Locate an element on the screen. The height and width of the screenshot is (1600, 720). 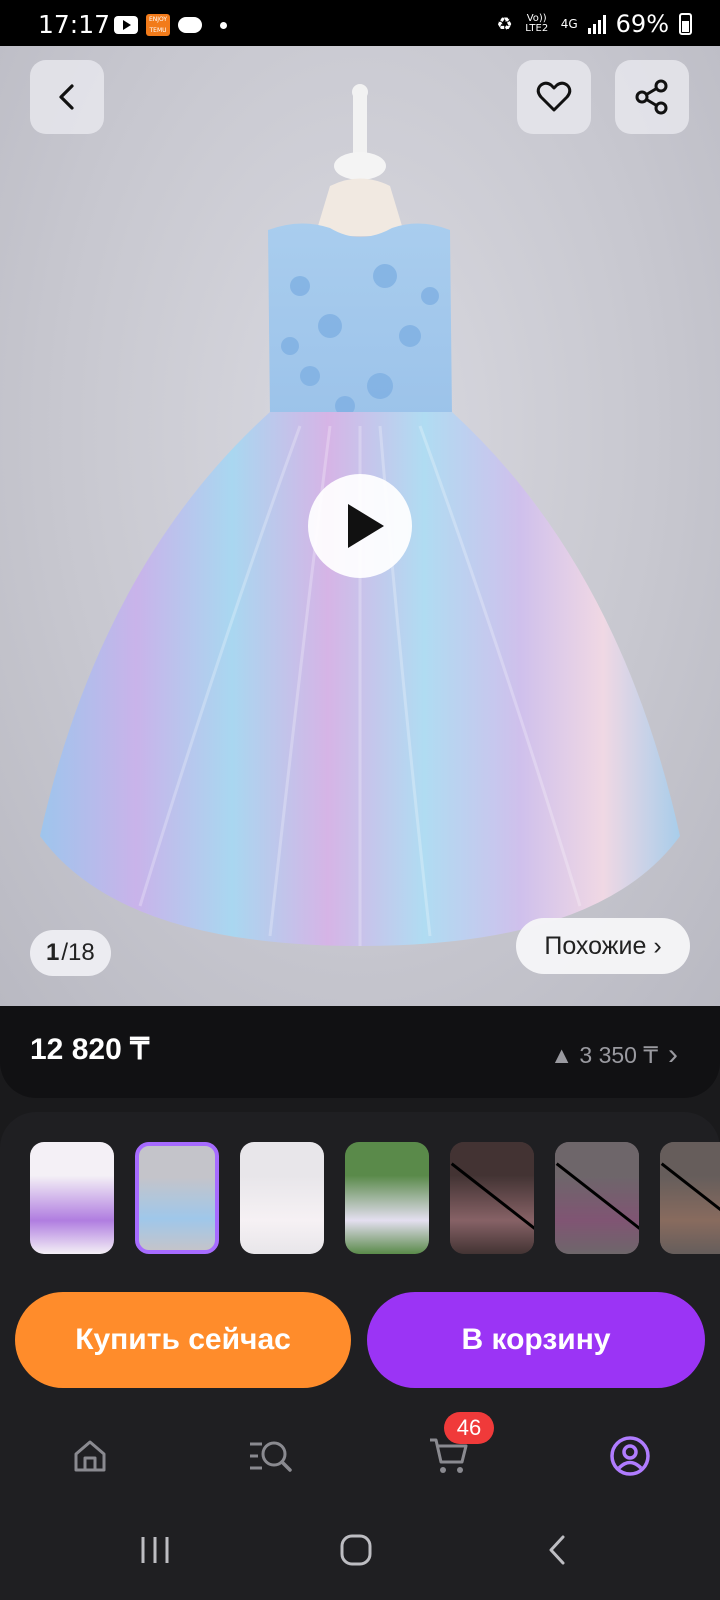
buy-now-button: Купить сейчас is located at coordinates (183, 1340).